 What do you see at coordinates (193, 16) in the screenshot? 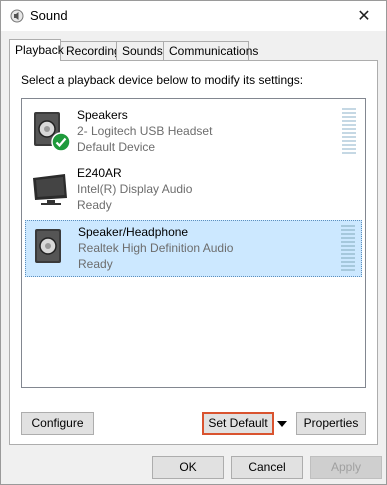
I see `title-bar: Sound ✕` at bounding box center [193, 16].